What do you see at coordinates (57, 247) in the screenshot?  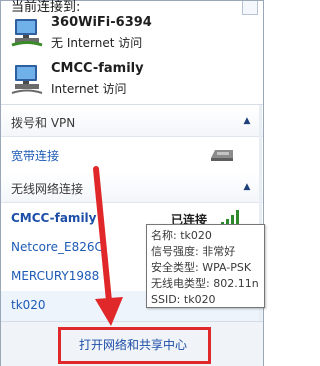 I see `wifi-item-label: Netcore_E826C` at bounding box center [57, 247].